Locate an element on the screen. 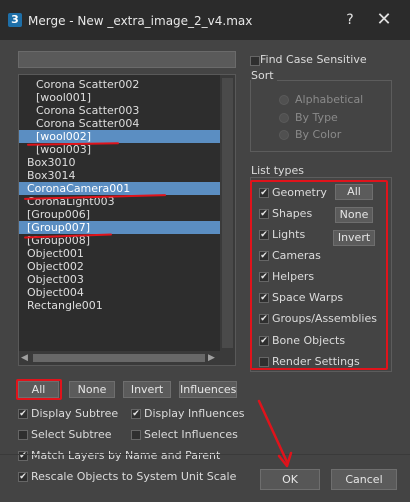 This screenshot has height=502, width=410. window-title: Merge - New _extra_image_2_v4.max is located at coordinates (140, 21).